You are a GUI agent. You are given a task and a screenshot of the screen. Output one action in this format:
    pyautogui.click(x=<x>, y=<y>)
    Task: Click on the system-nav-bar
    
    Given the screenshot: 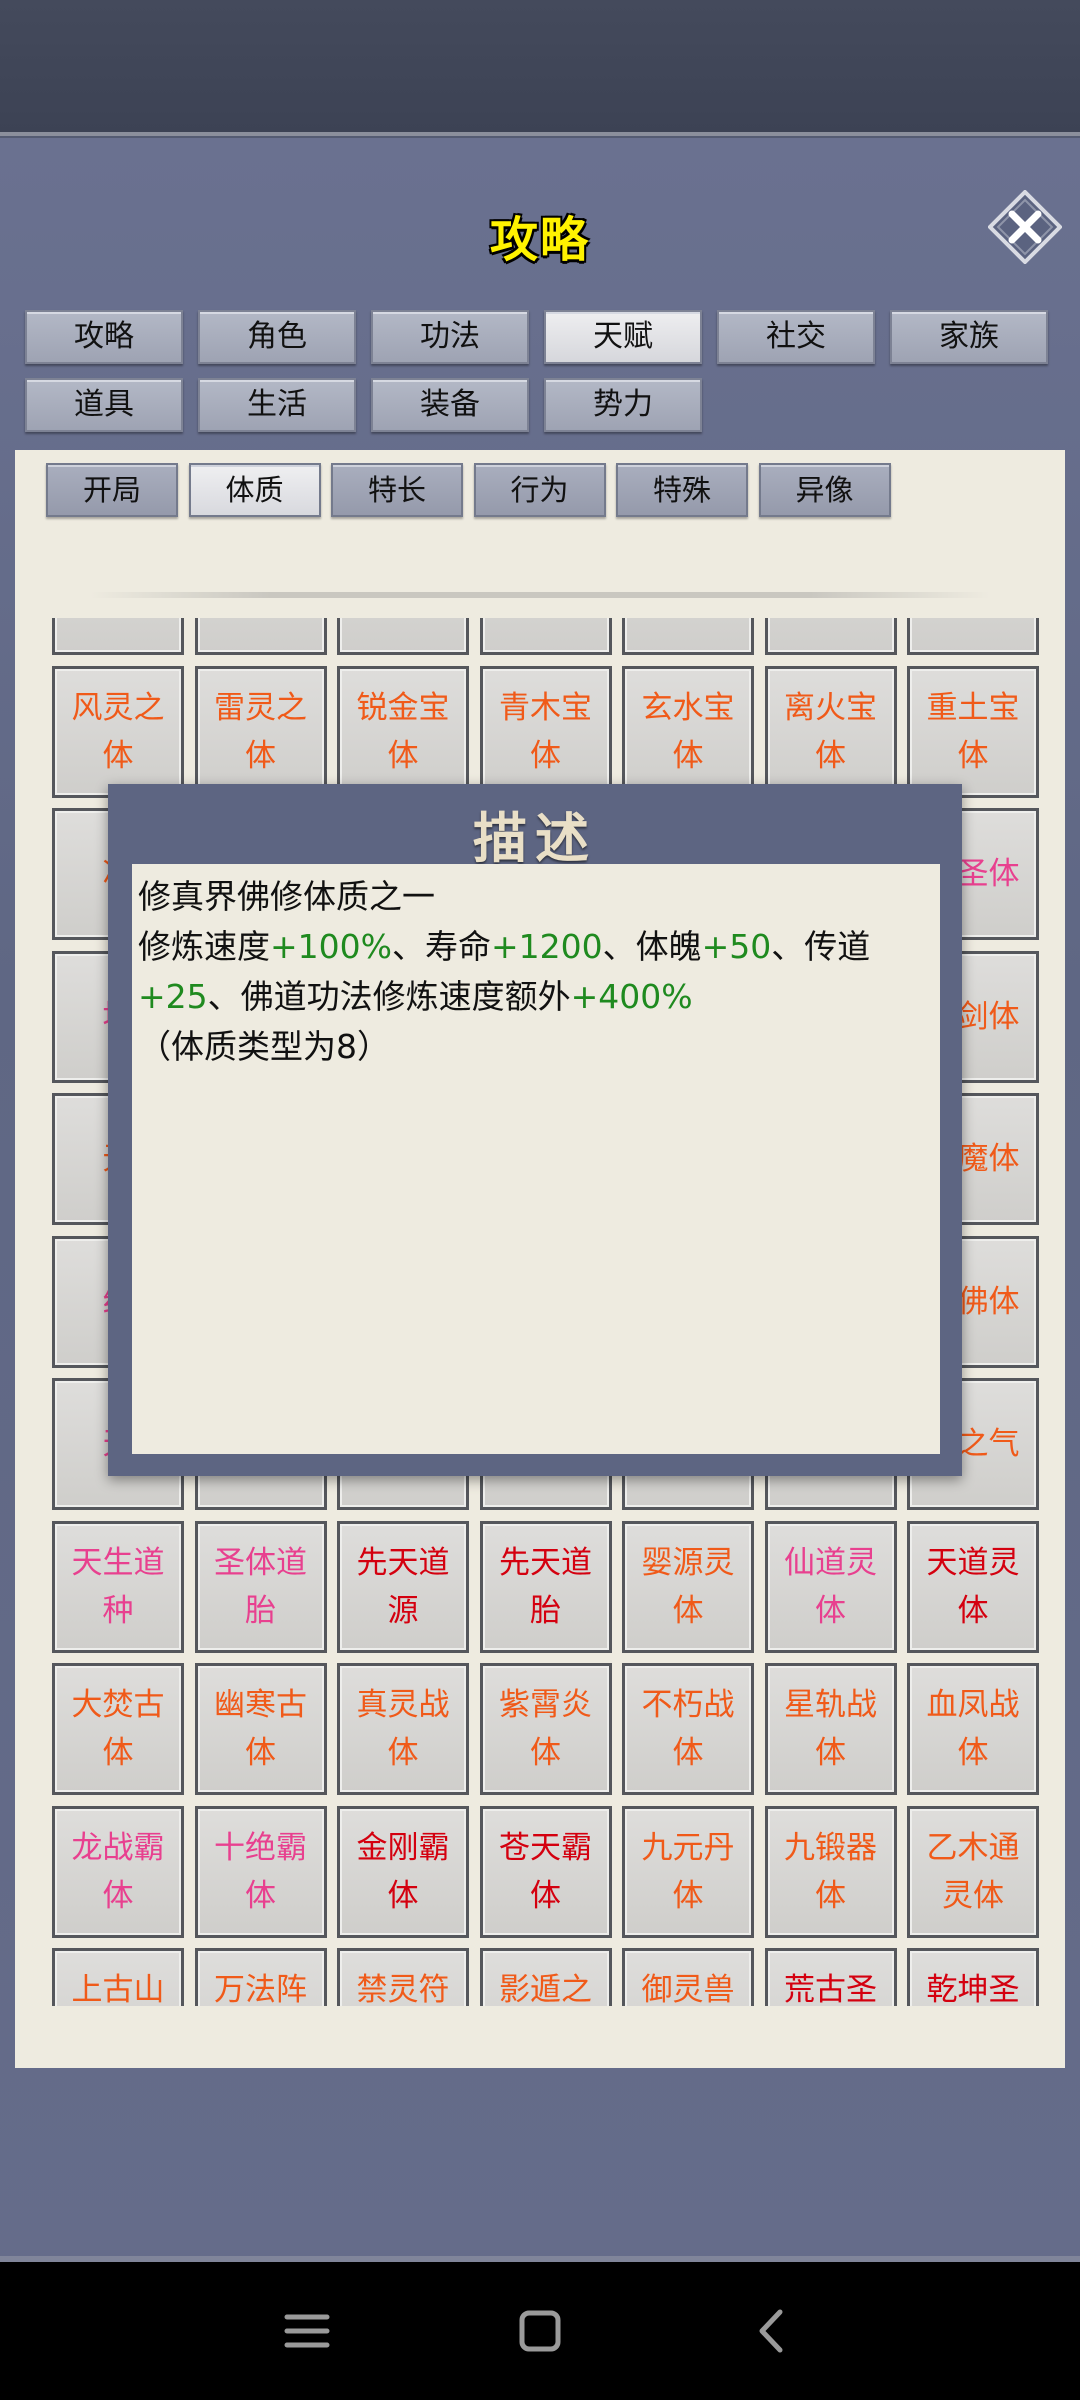 What is the action you would take?
    pyautogui.click(x=540, y=2331)
    